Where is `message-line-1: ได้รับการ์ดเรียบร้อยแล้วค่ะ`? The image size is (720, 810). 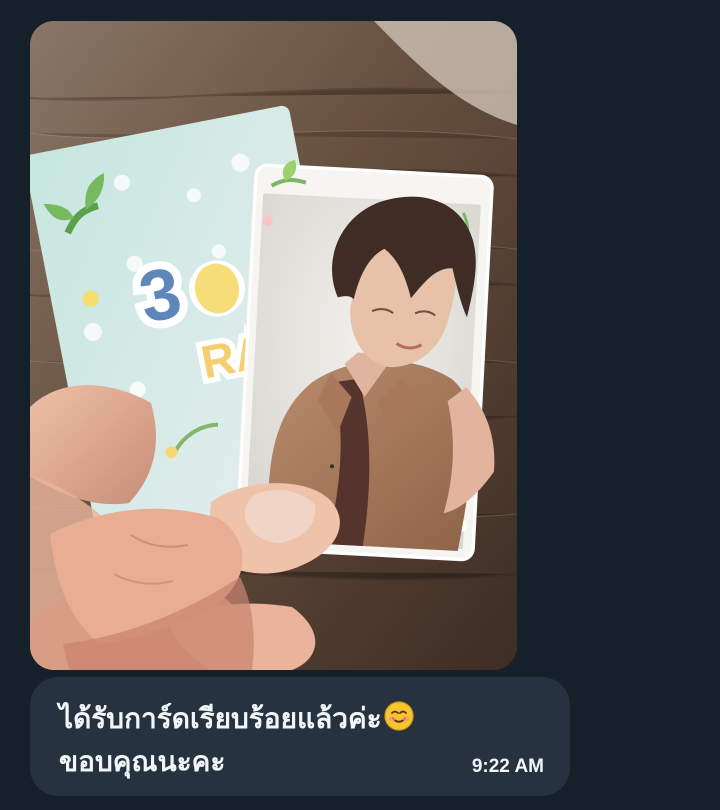 message-line-1: ได้รับการ์ดเรียบร้อยแล้วค่ะ is located at coordinates (301, 718).